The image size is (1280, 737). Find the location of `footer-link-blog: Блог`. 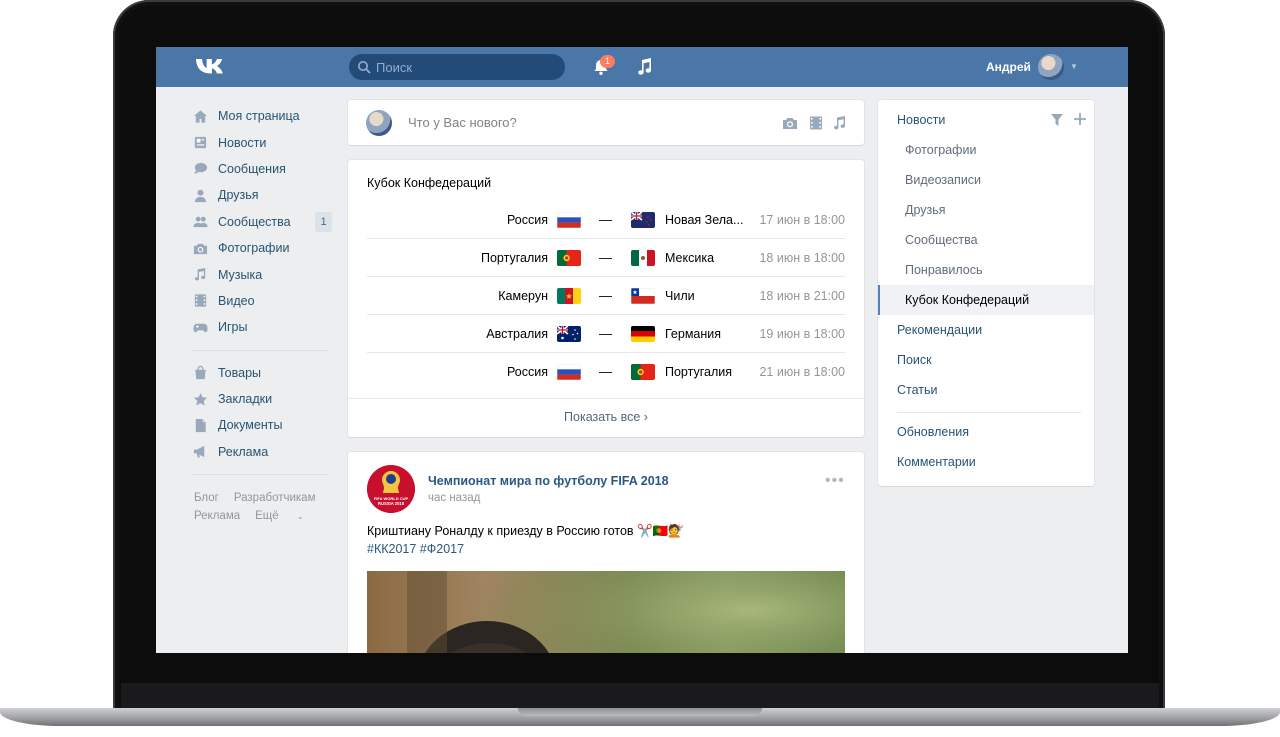

footer-link-blog: Блог is located at coordinates (206, 498).